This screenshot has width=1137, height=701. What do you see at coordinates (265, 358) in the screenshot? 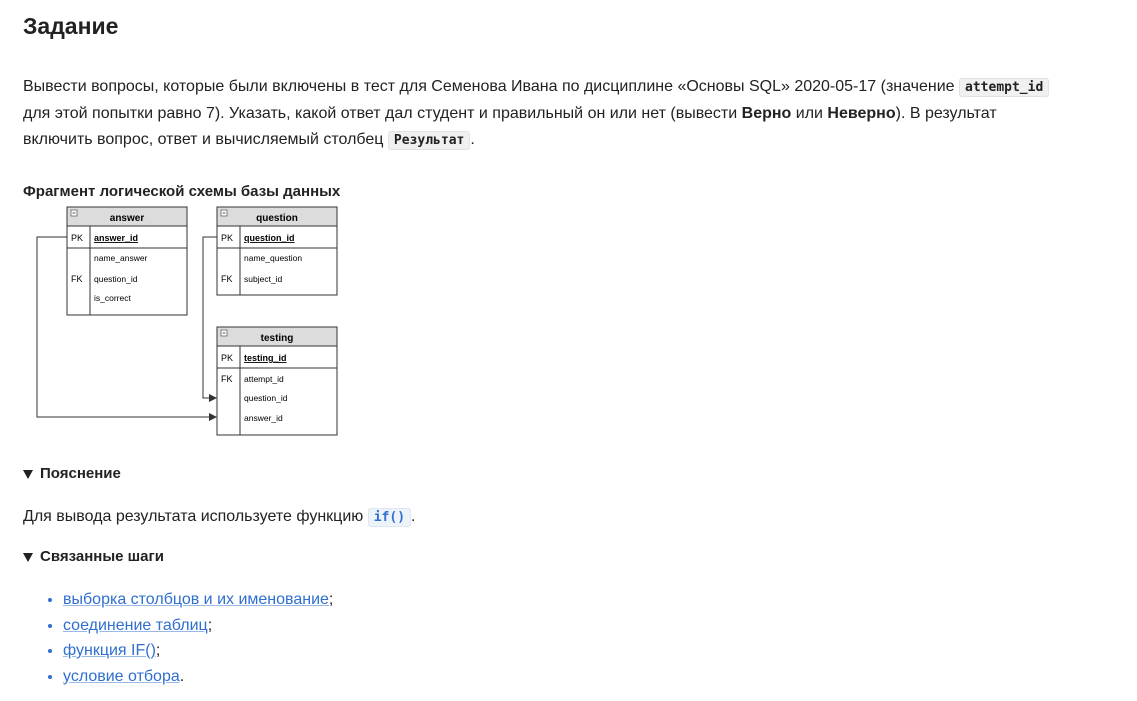
I see `pk-field-testing: testing_id` at bounding box center [265, 358].